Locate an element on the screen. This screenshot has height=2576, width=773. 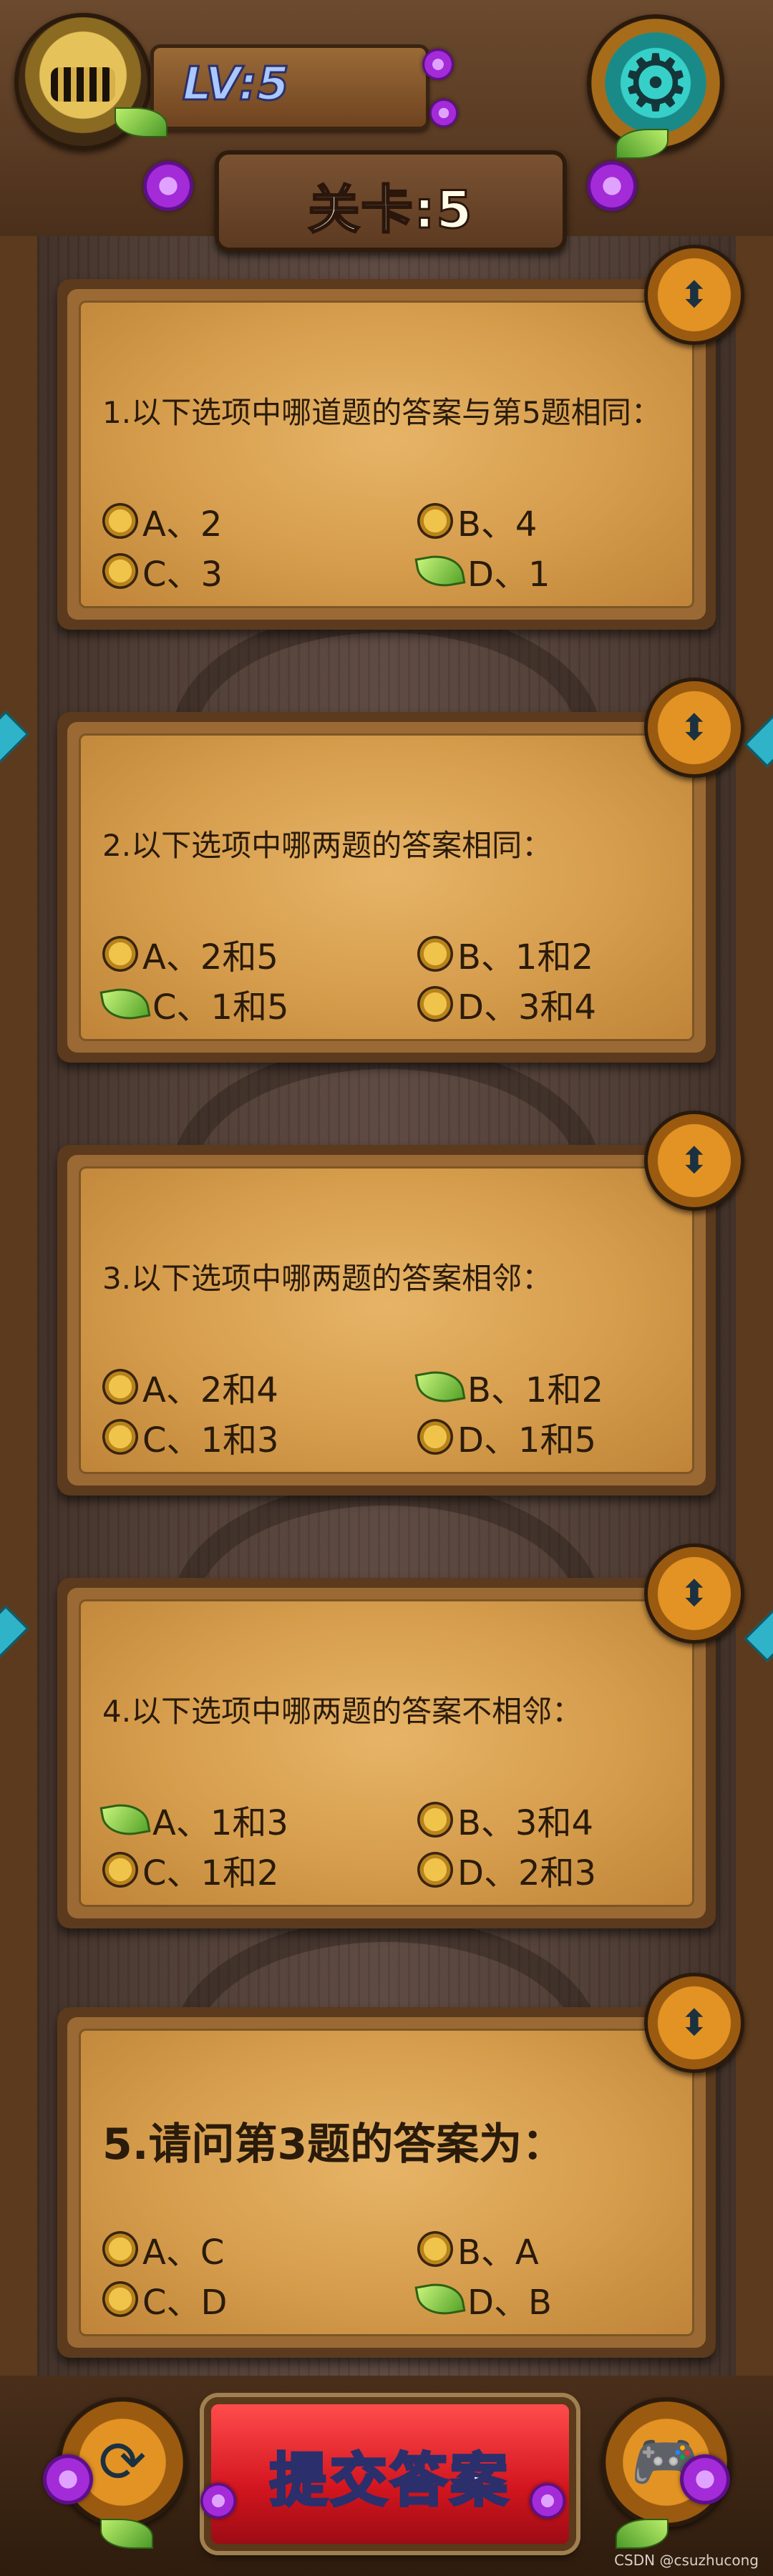
header-bar: LV:5 ⚙ 关卡:5 is located at coordinates (386, 126).